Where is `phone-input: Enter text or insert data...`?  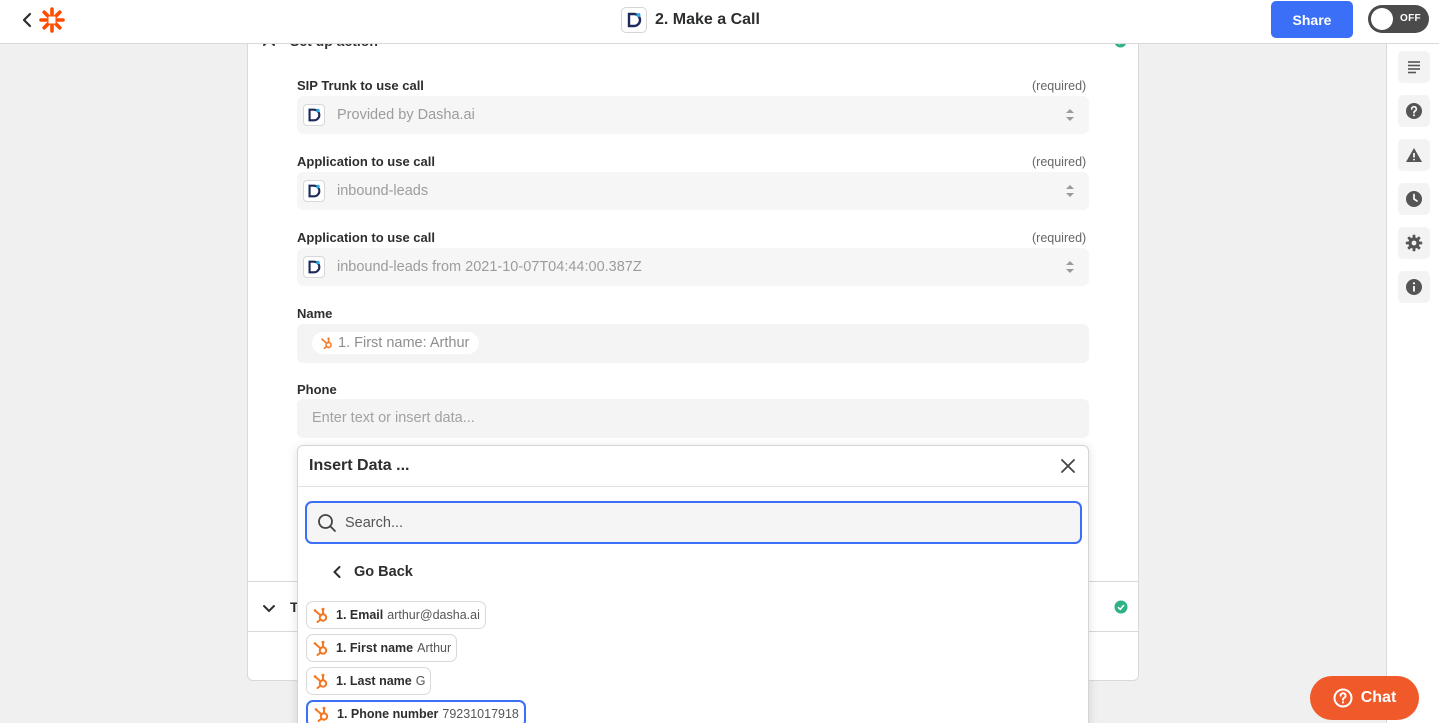 phone-input: Enter text or insert data... is located at coordinates (693, 418).